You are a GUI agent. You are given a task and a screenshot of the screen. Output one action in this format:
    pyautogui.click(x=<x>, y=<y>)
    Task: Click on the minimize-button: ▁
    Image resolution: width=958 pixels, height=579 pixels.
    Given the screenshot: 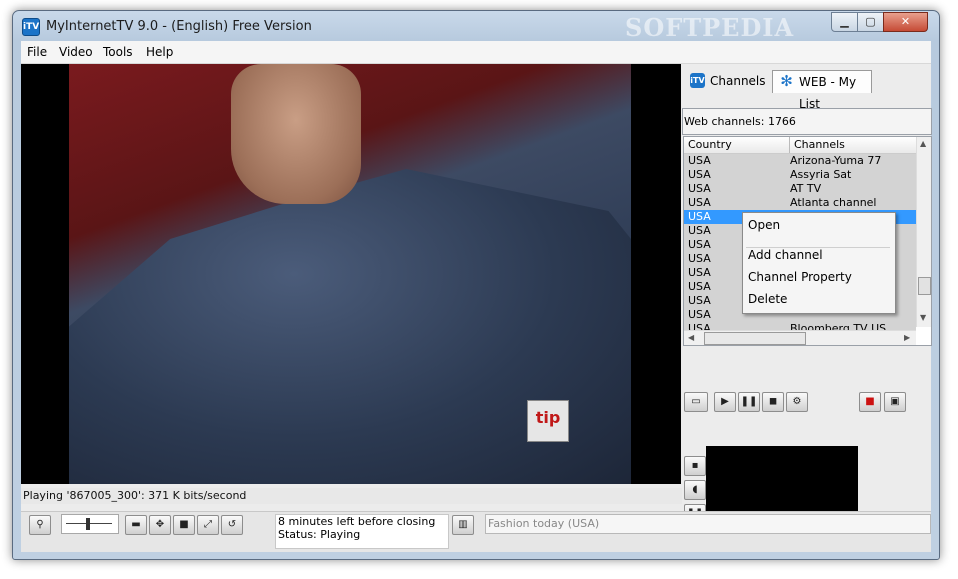 What is the action you would take?
    pyautogui.click(x=844, y=22)
    